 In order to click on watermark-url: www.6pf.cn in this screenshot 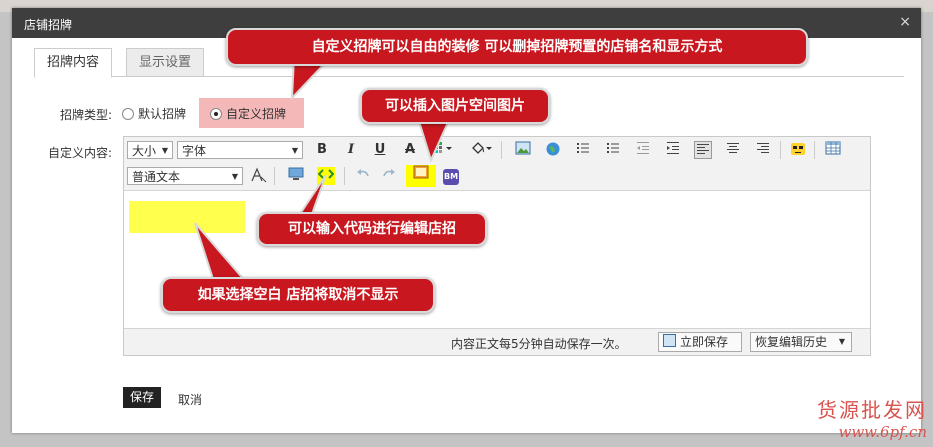, I will do `click(883, 432)`.